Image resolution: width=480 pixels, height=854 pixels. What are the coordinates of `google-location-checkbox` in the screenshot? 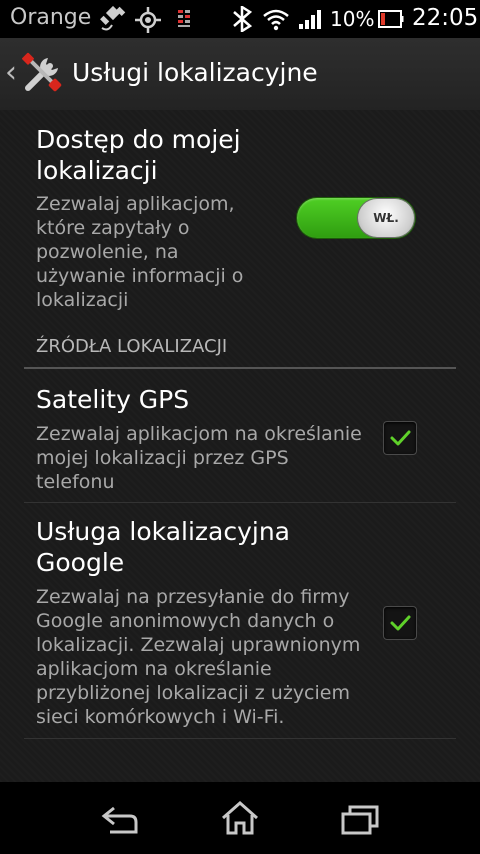 It's located at (400, 623).